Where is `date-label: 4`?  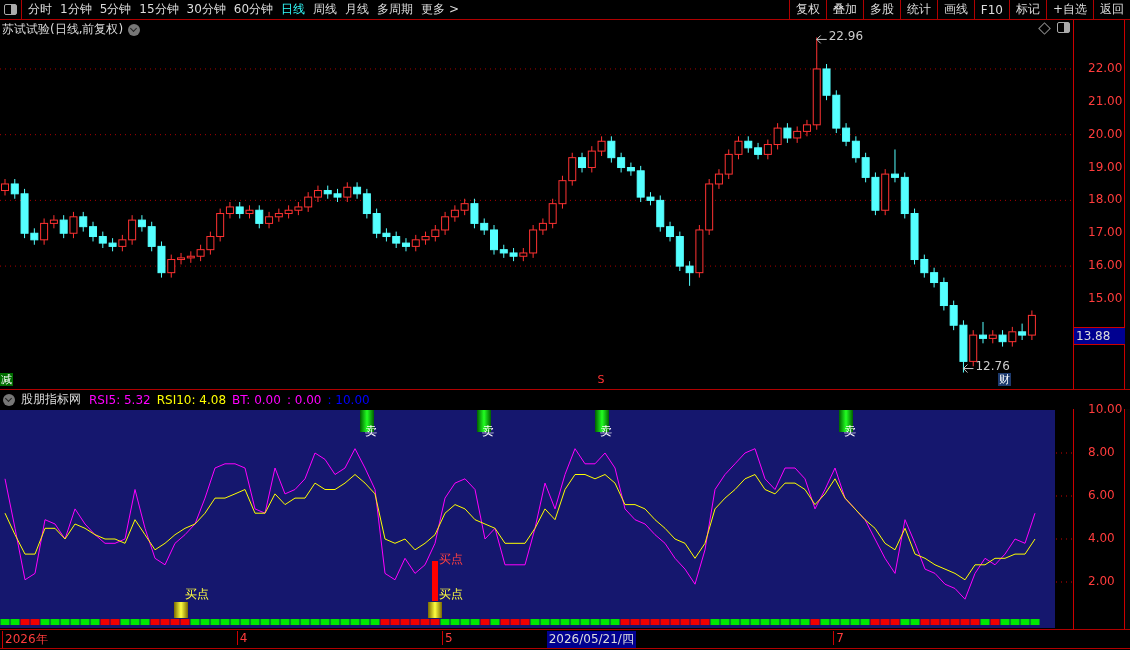 date-label: 4 is located at coordinates (242, 638).